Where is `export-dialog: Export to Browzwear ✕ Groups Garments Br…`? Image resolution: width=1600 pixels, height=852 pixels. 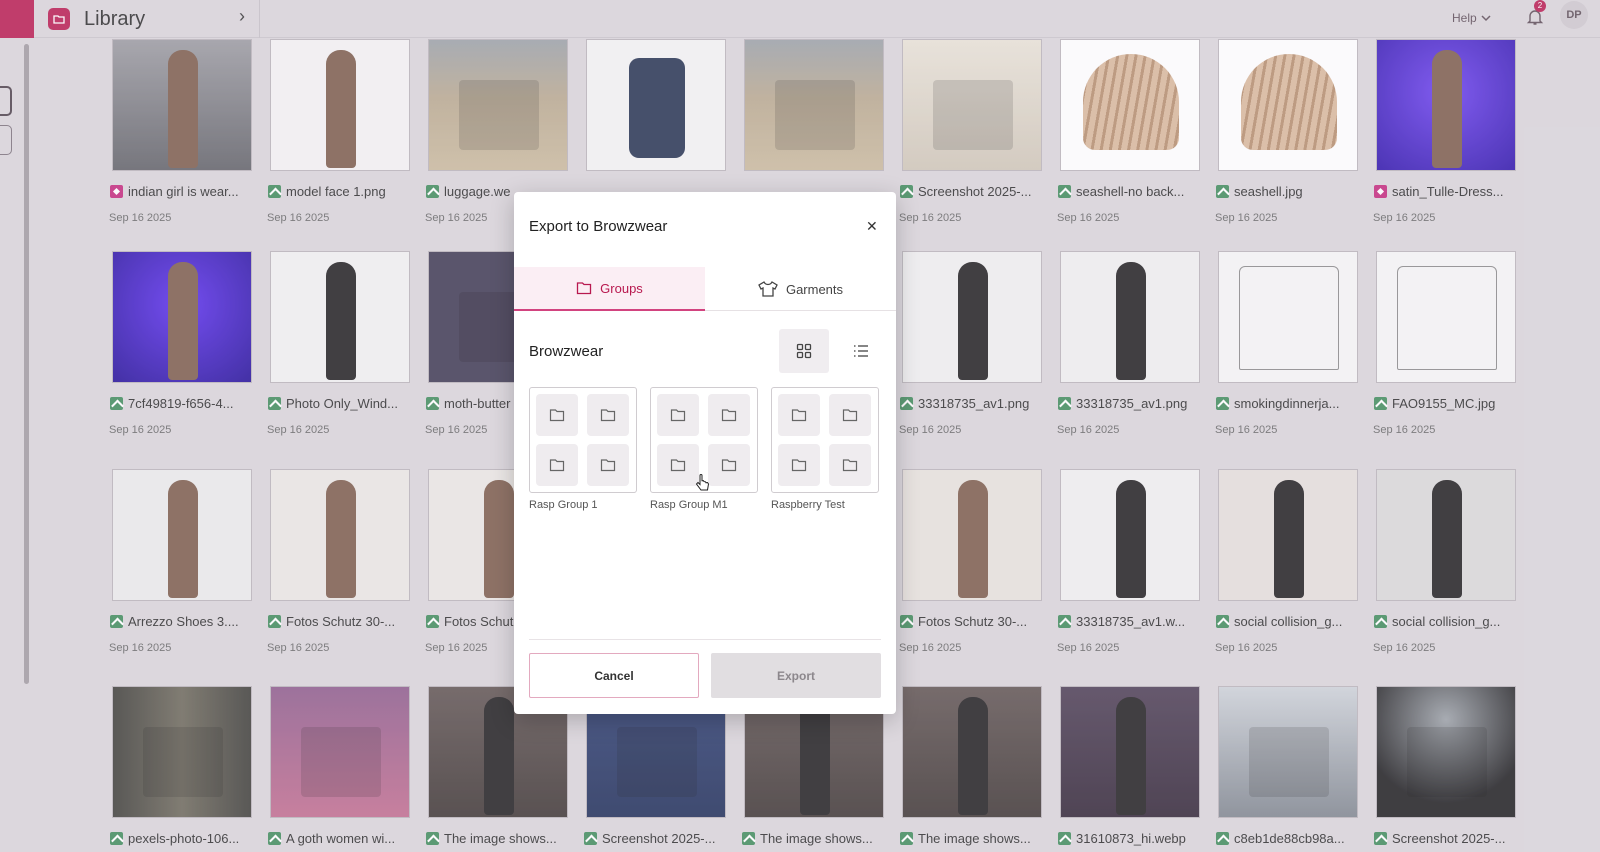
export-dialog: Export to Browzwear ✕ Groups Garments Br… is located at coordinates (705, 453).